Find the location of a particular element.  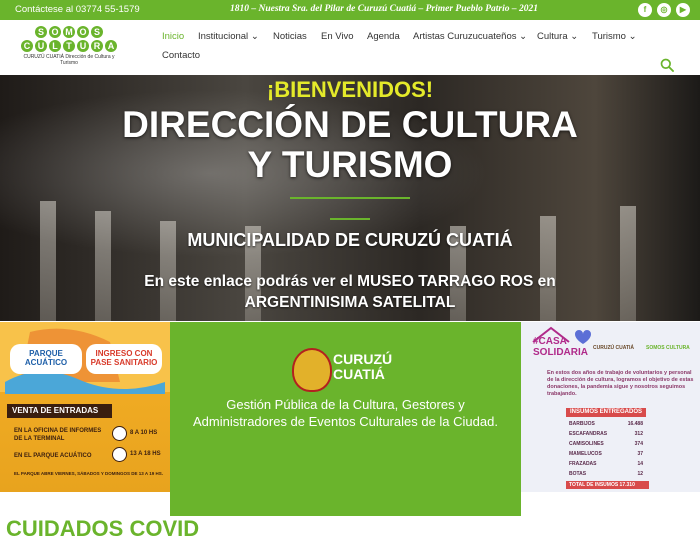

logo-row-somos: S O M O S is located at coordinates (69, 32).